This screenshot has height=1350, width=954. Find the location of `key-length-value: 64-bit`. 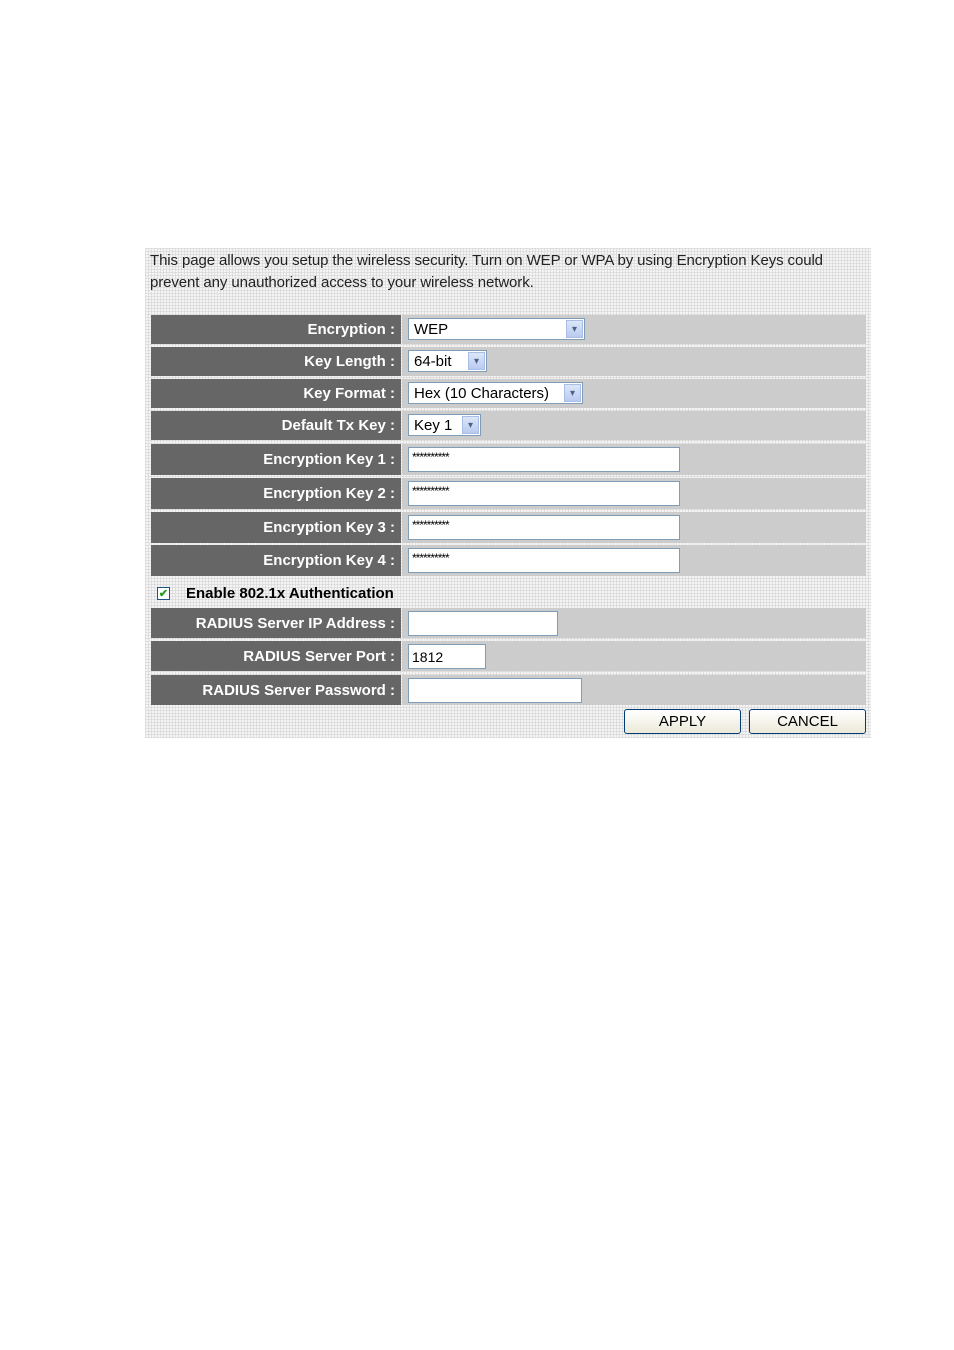

key-length-value: 64-bit is located at coordinates (433, 361).